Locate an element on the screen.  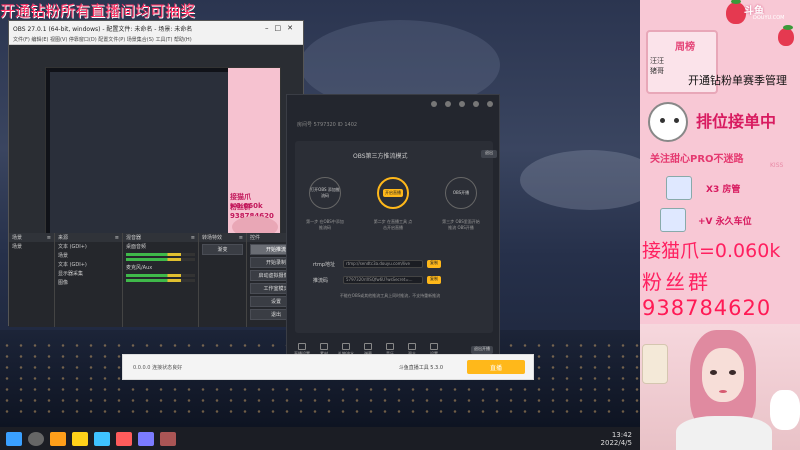
preview-group-text: 粉丝群 is located at coordinates (240, 207).